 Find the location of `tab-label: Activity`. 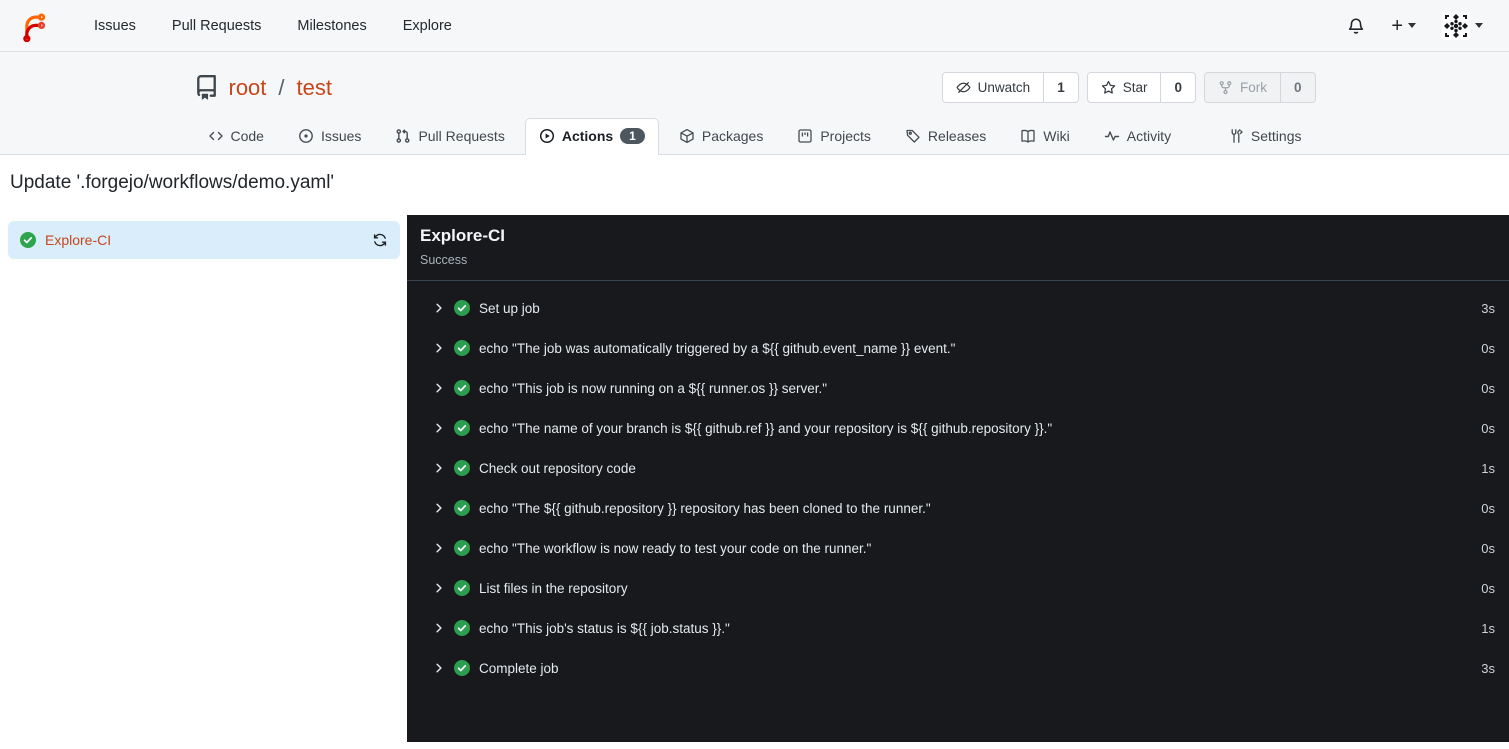

tab-label: Activity is located at coordinates (1149, 136).